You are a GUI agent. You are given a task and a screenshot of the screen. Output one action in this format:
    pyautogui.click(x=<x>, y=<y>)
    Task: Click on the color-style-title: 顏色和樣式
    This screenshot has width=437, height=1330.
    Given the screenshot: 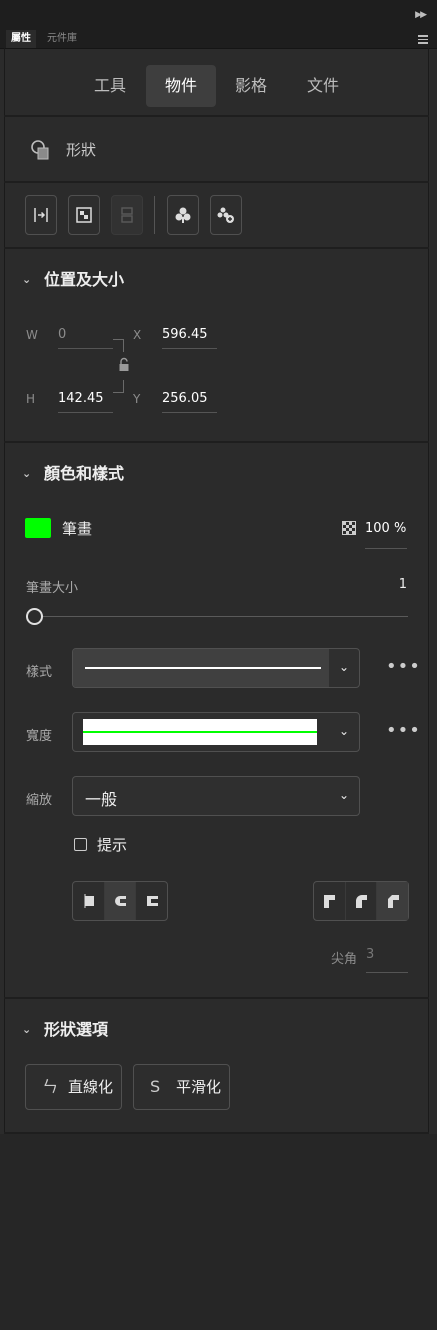 What is the action you would take?
    pyautogui.click(x=84, y=473)
    